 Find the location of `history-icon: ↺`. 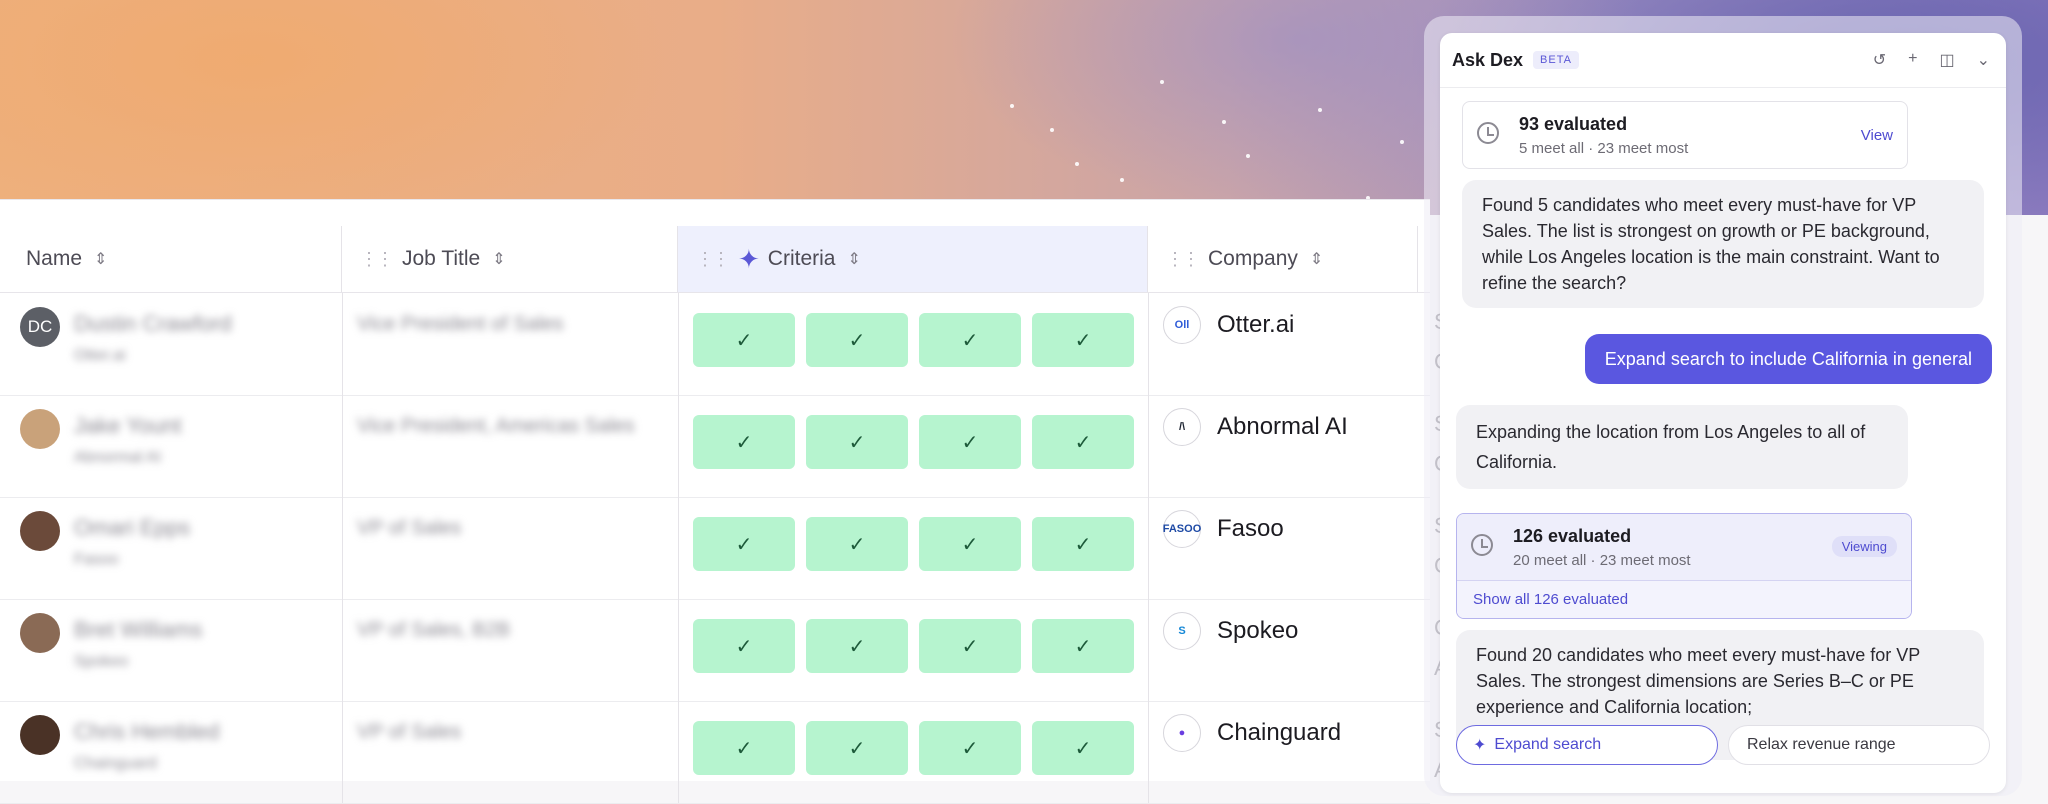

history-icon: ↺ is located at coordinates (1879, 60).